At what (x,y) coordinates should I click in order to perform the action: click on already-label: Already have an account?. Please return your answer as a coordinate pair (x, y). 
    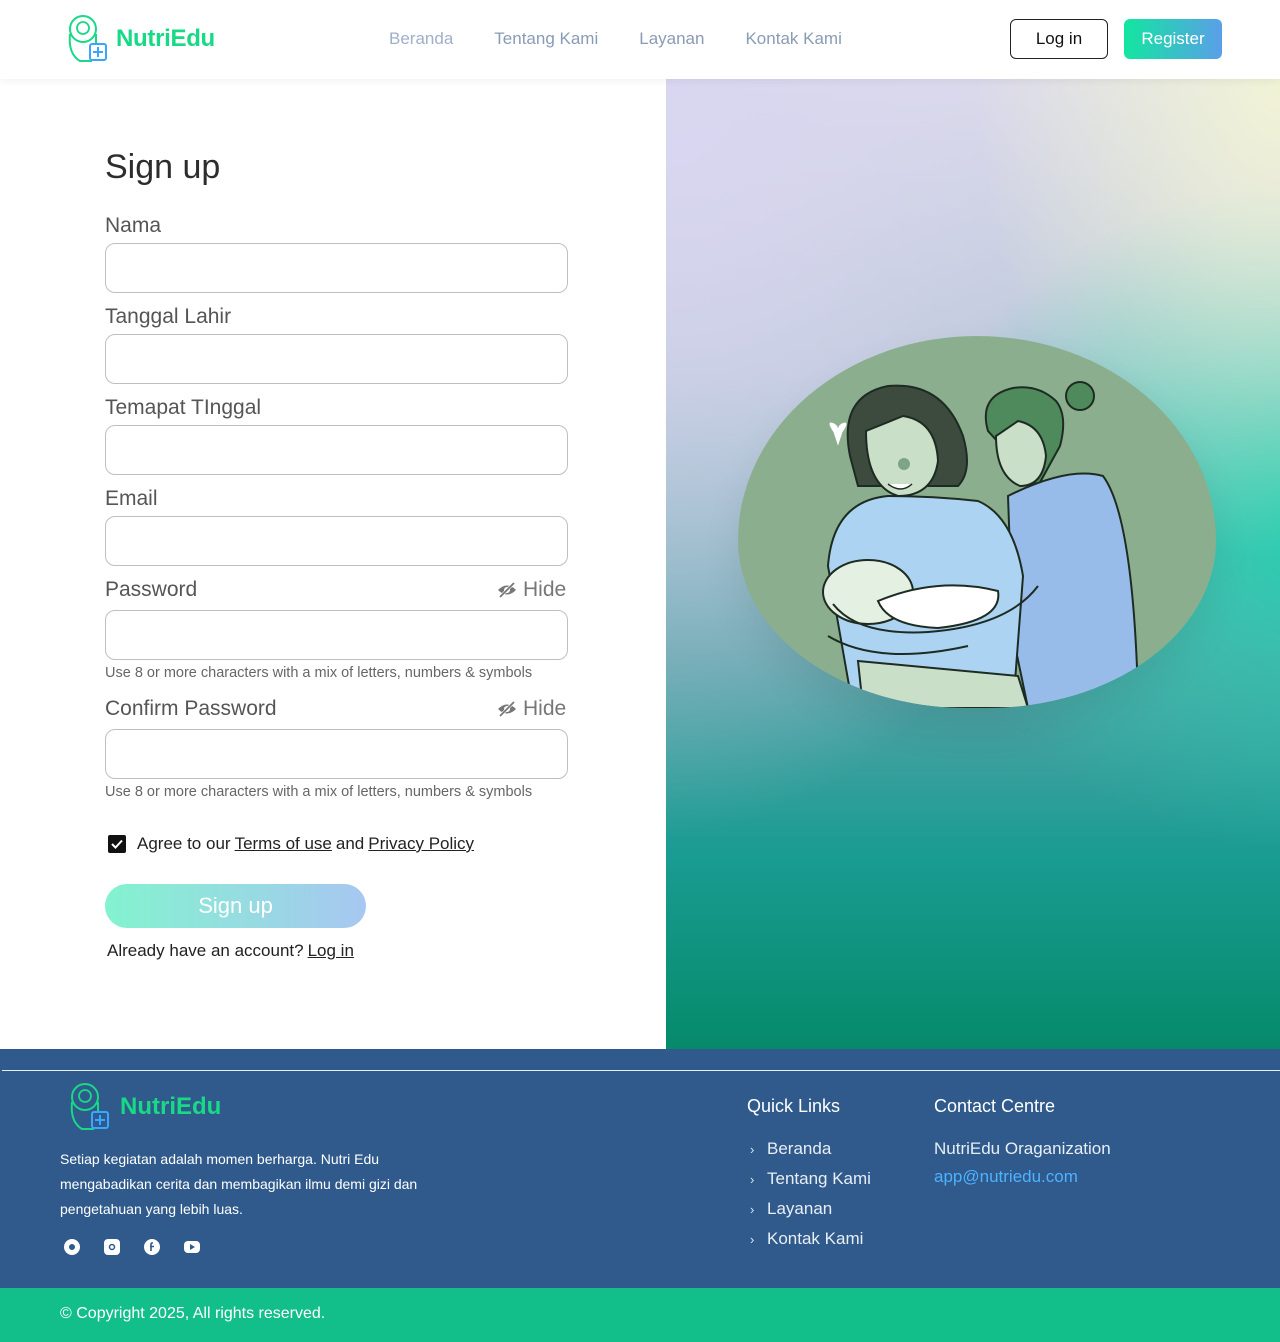
    Looking at the image, I should click on (205, 950).